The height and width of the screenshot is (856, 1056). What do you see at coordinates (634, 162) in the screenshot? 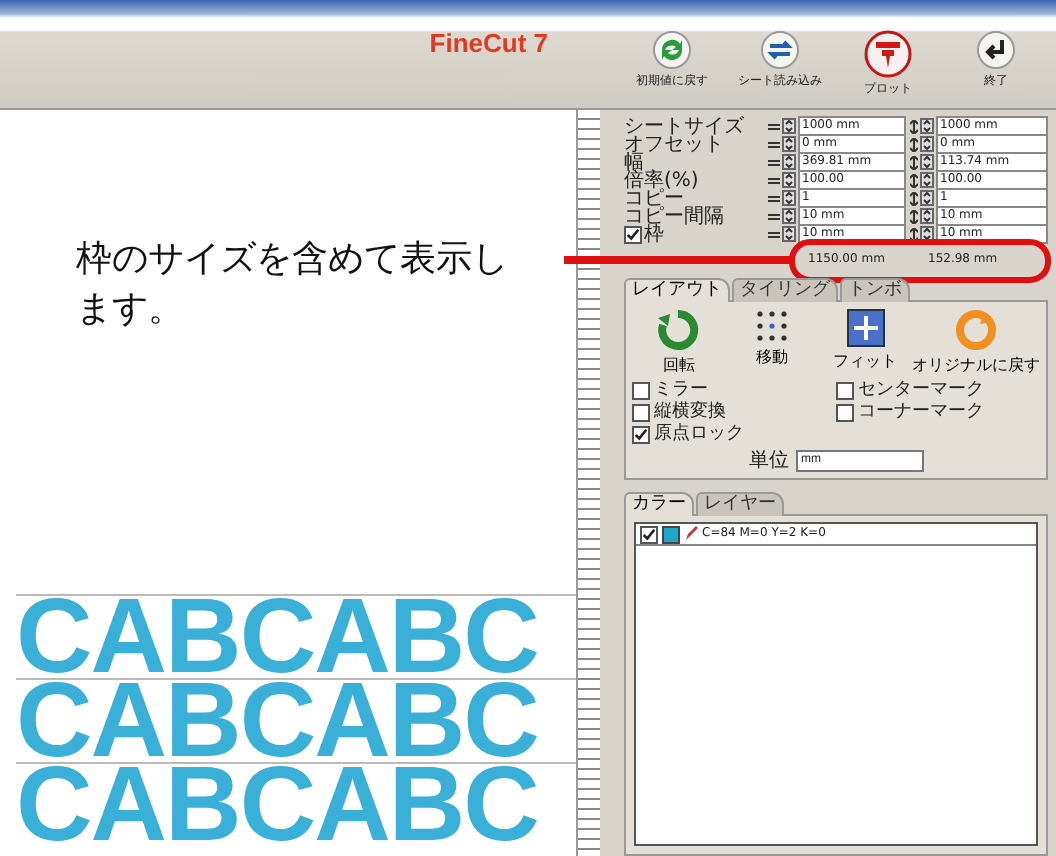
I see `field-label: 幅` at bounding box center [634, 162].